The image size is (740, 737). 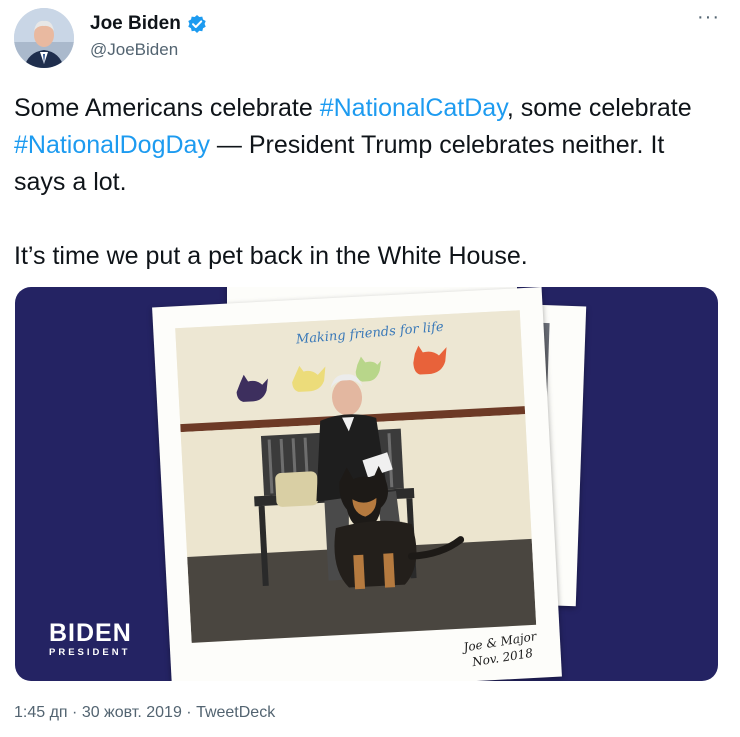 What do you see at coordinates (134, 50) in the screenshot?
I see `author-handle: @JoeBiden` at bounding box center [134, 50].